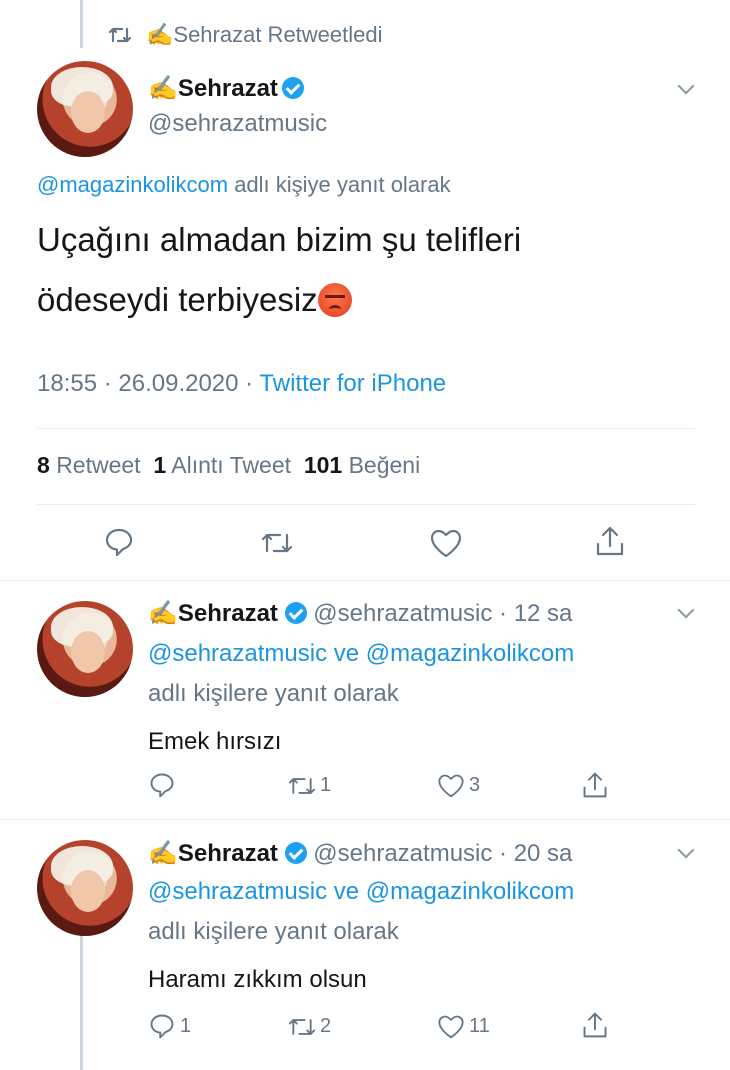 This screenshot has width=730, height=1070. I want to click on tweet-stats: 8 Retweet 1 Alıntı Tweet 101 Beğeni, so click(228, 465).